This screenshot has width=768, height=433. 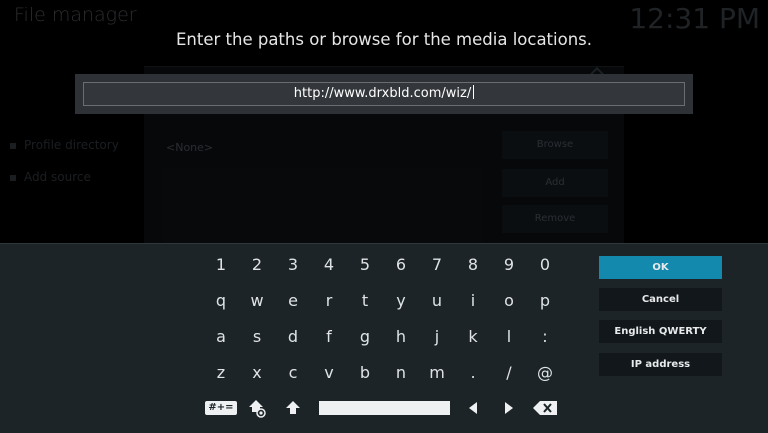 I want to click on cursor-right-glyph, so click(x=509, y=408).